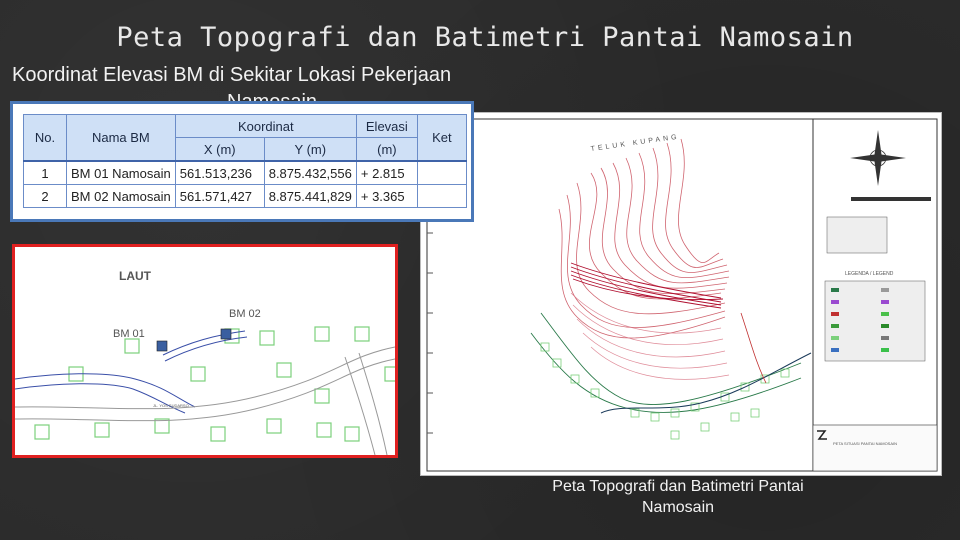 This screenshot has width=960, height=540. What do you see at coordinates (386, 196) in the screenshot?
I see `cell-elevasi: + 3.365` at bounding box center [386, 196].